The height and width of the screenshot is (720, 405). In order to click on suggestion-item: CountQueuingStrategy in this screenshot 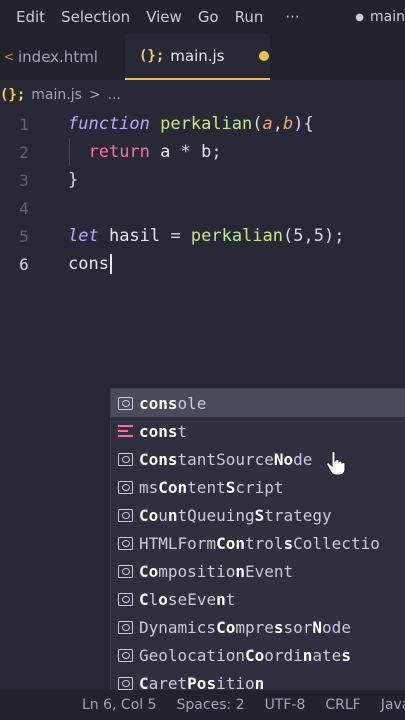, I will do `click(258, 515)`.